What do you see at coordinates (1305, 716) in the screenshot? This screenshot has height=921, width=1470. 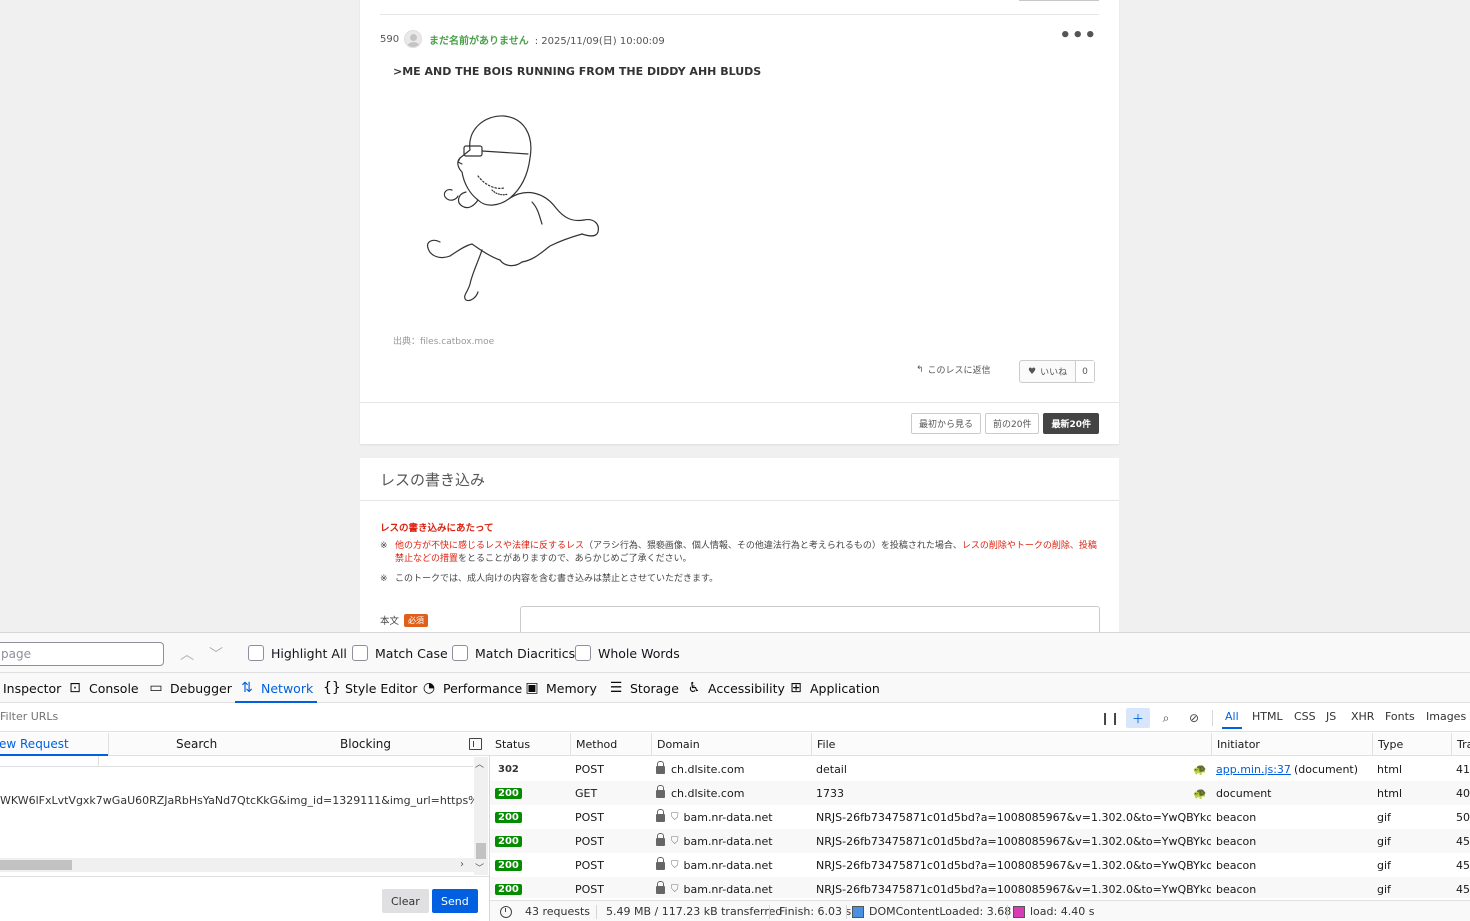 I see `filter-css: CSS` at bounding box center [1305, 716].